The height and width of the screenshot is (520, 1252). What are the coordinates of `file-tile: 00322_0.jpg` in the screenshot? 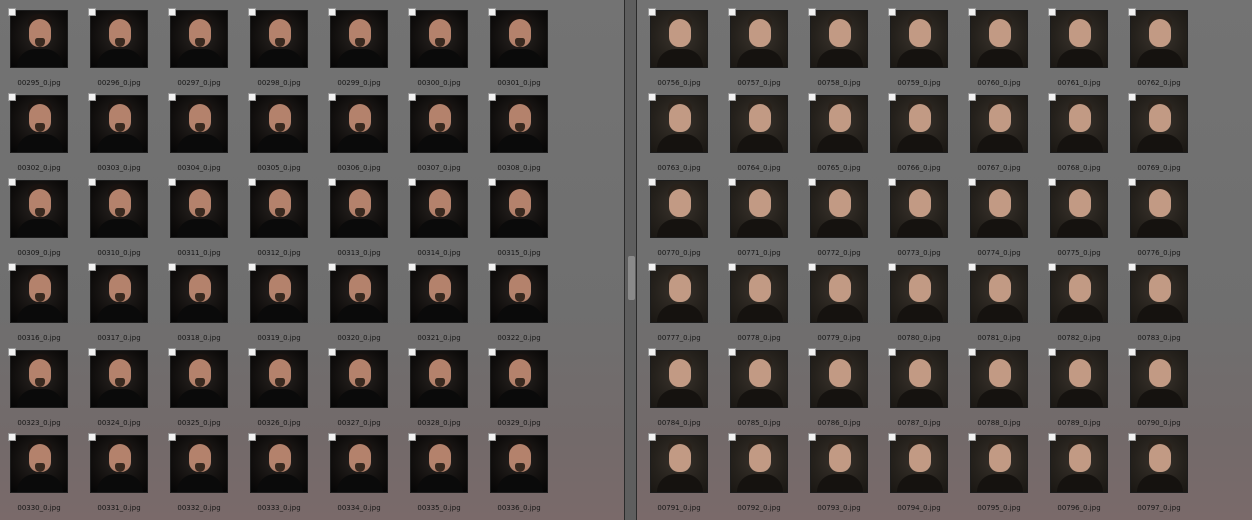 It's located at (528, 306).